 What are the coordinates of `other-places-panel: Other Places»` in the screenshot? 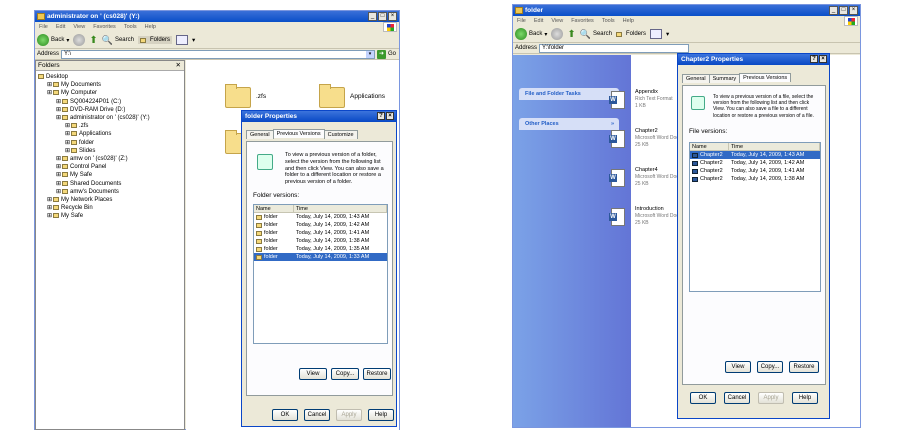 It's located at (569, 124).